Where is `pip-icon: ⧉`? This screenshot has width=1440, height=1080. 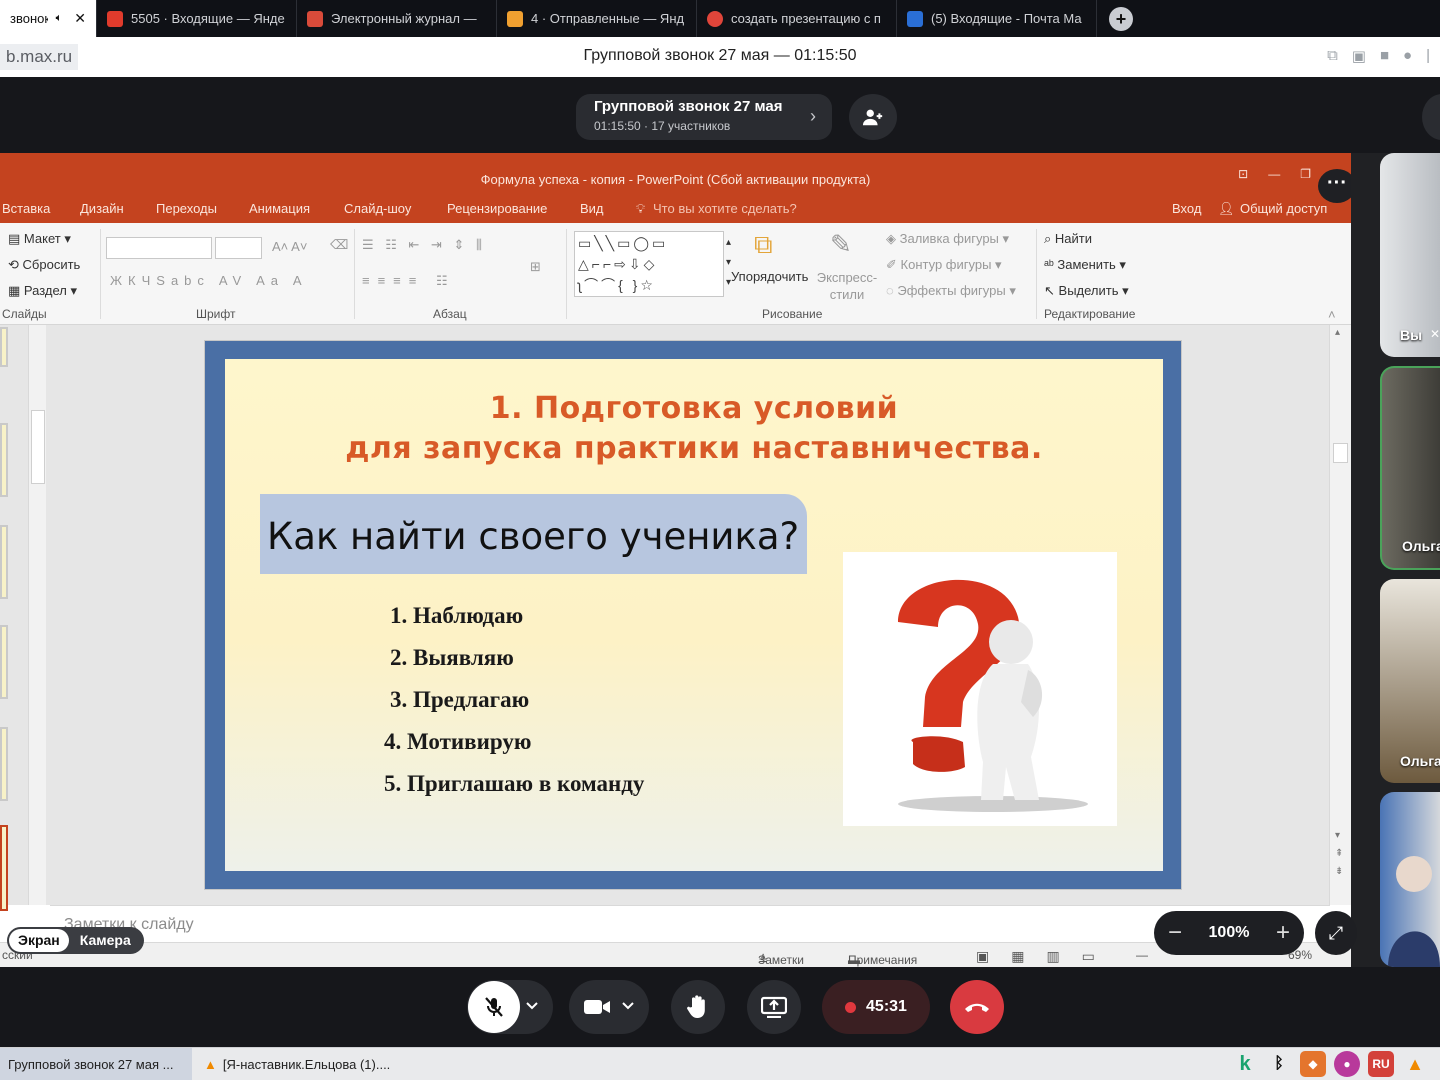
pip-icon: ⧉ is located at coordinates (1332, 56).